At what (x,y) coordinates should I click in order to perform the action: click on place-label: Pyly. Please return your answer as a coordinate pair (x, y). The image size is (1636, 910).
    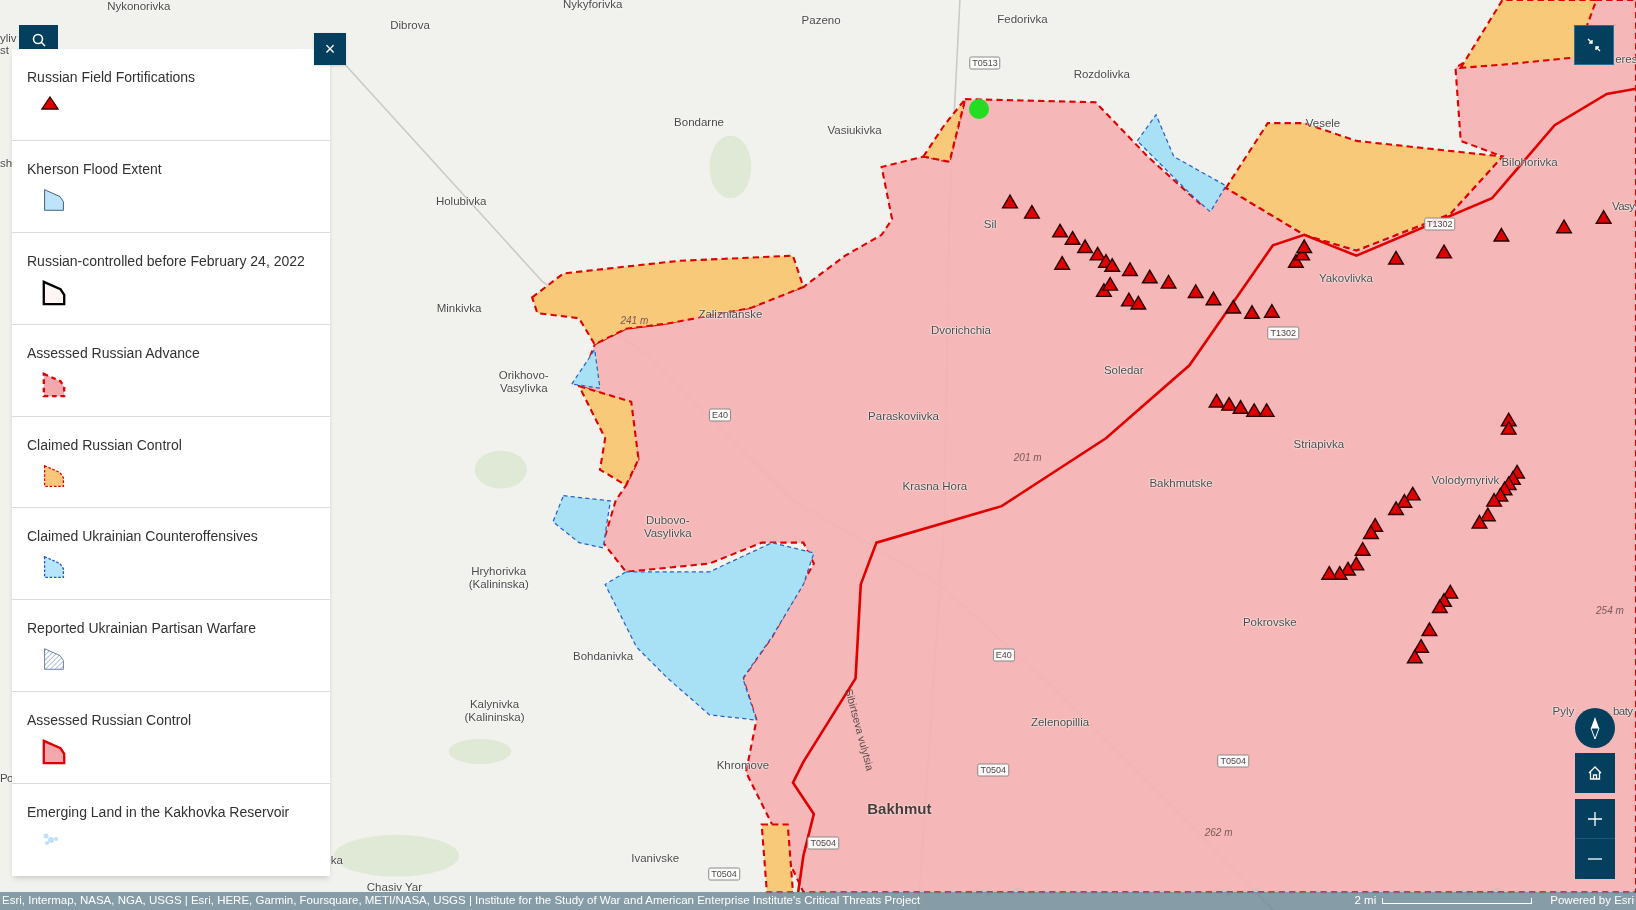
    Looking at the image, I should click on (1563, 711).